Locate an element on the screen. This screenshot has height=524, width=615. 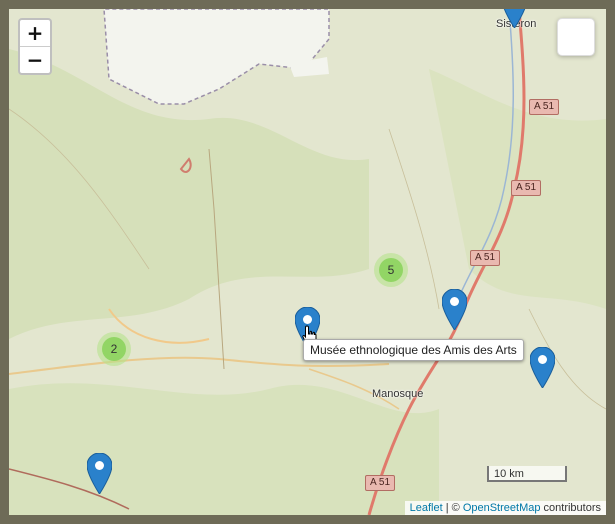
zoom-control: + − is located at coordinates (35, 46).